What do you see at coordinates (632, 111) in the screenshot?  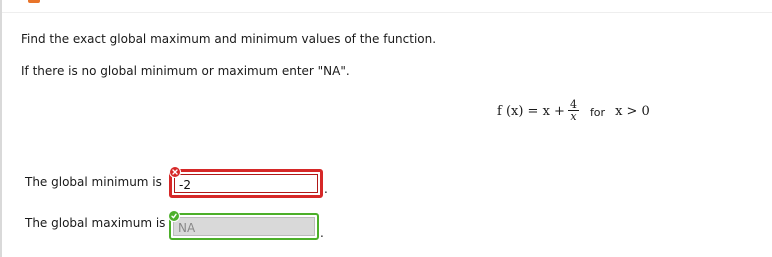 I see `formula-condition: x > 0` at bounding box center [632, 111].